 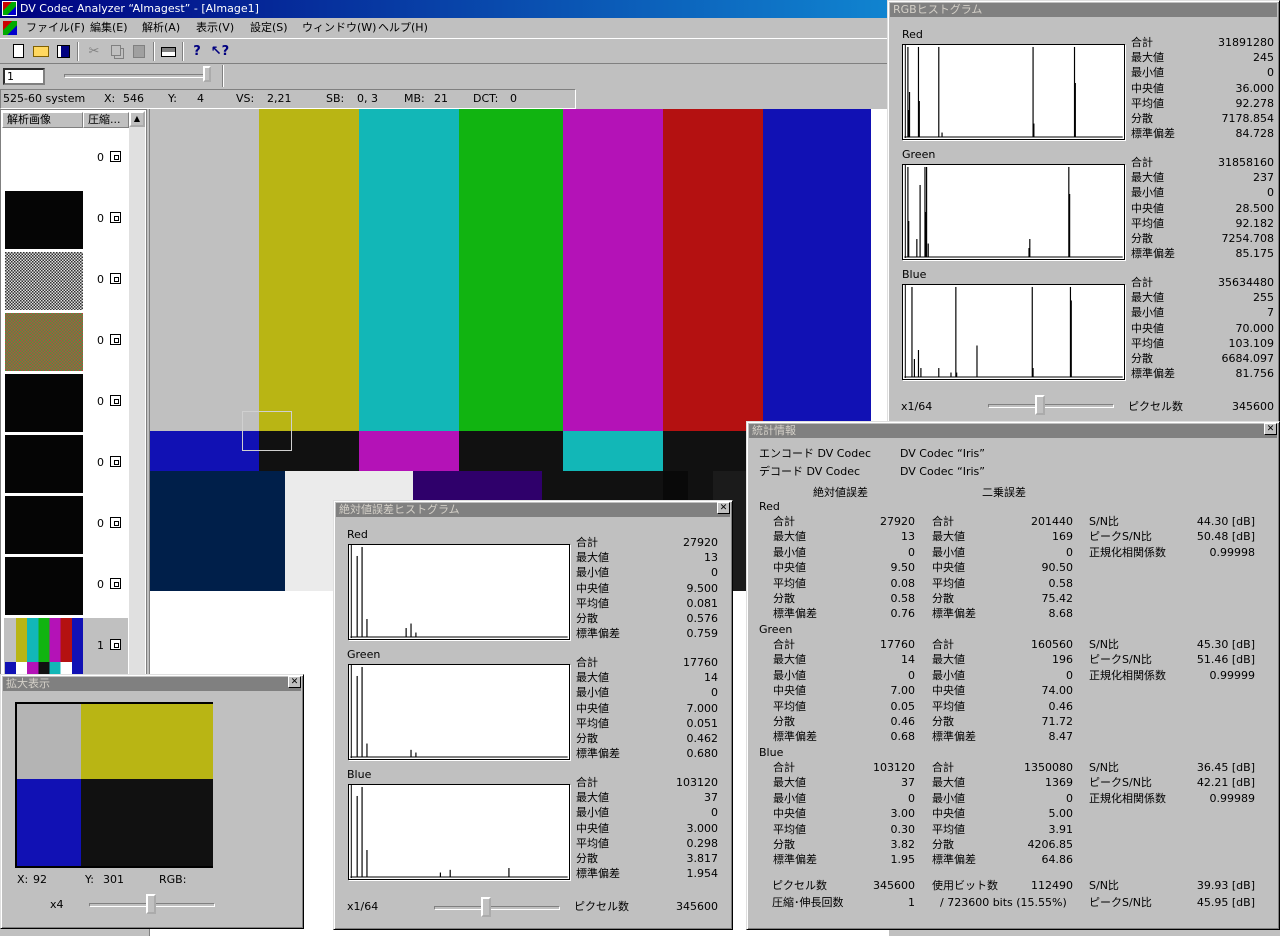 I want to click on menu-analyze: 解析(A), so click(x=161, y=28).